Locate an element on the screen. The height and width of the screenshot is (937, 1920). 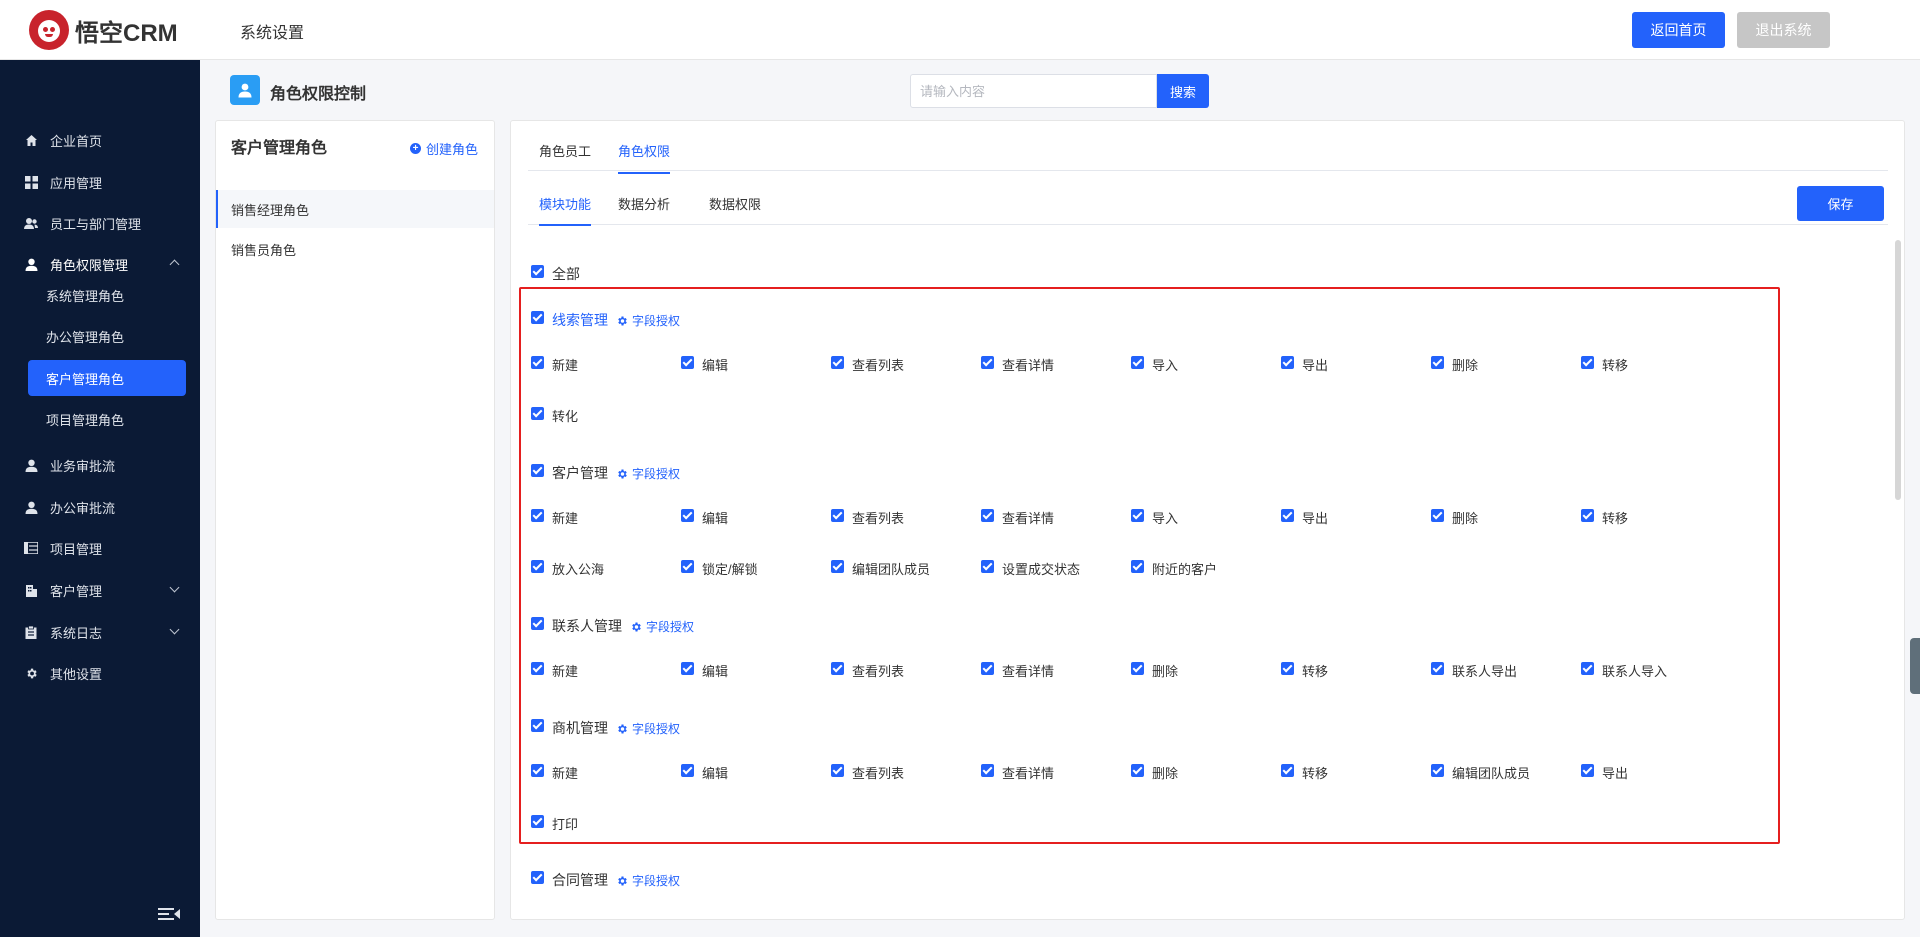
field-auth-label: 字段授权 is located at coordinates (656, 881).